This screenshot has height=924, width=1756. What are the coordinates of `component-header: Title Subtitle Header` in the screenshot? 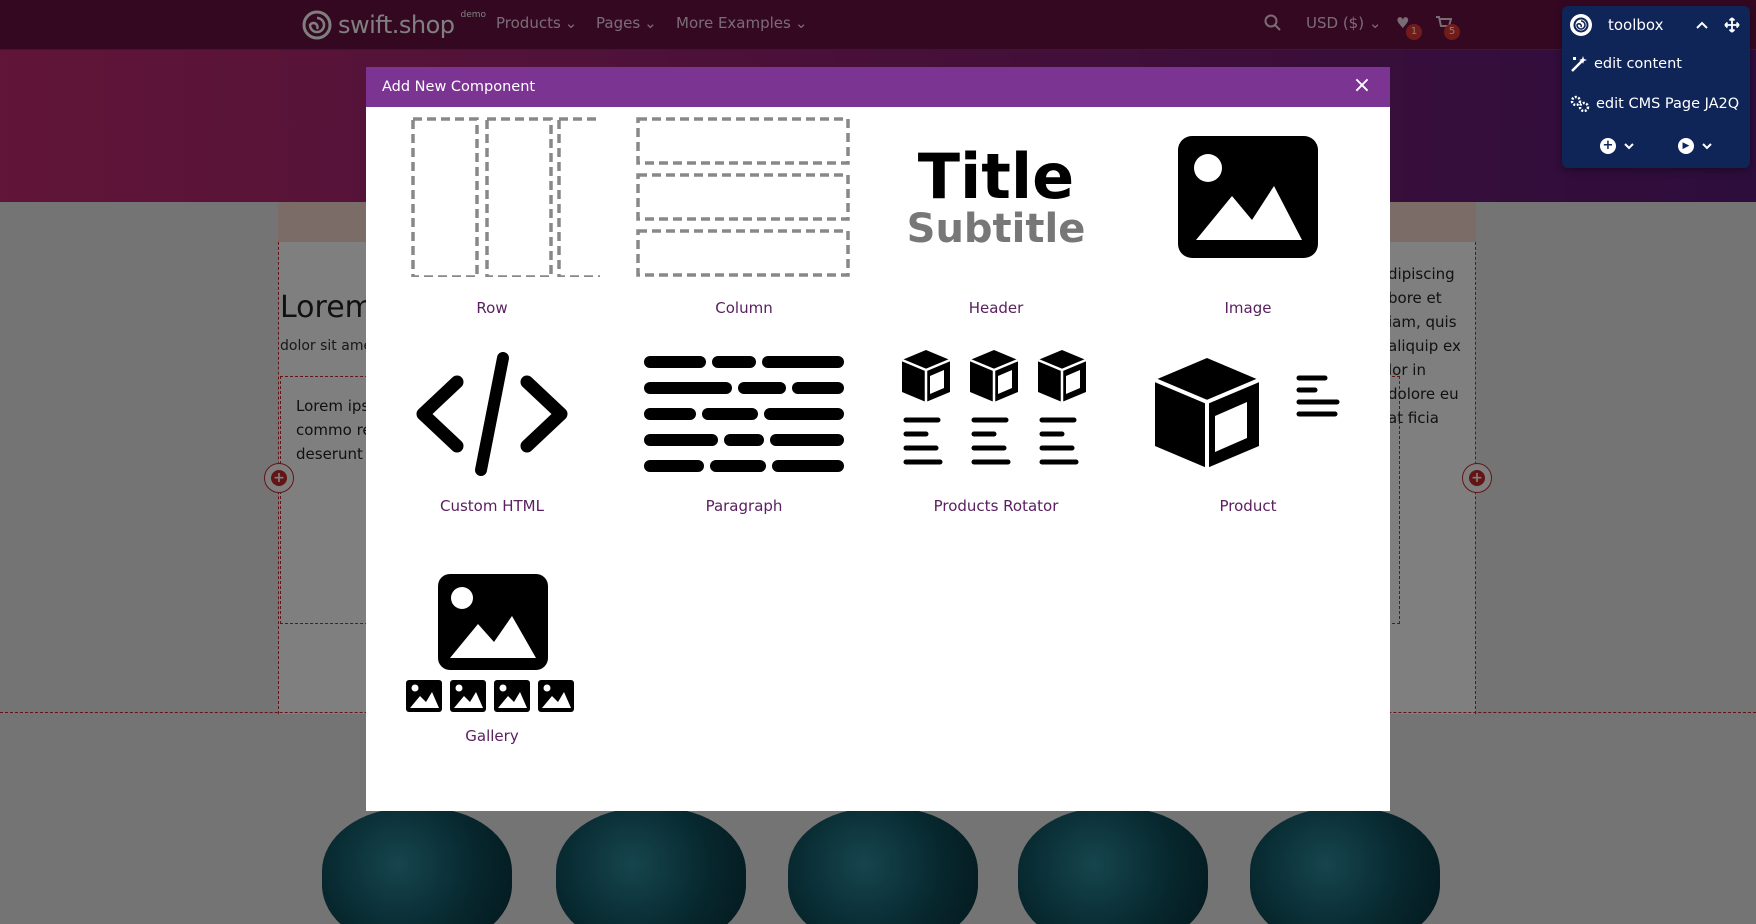 It's located at (996, 212).